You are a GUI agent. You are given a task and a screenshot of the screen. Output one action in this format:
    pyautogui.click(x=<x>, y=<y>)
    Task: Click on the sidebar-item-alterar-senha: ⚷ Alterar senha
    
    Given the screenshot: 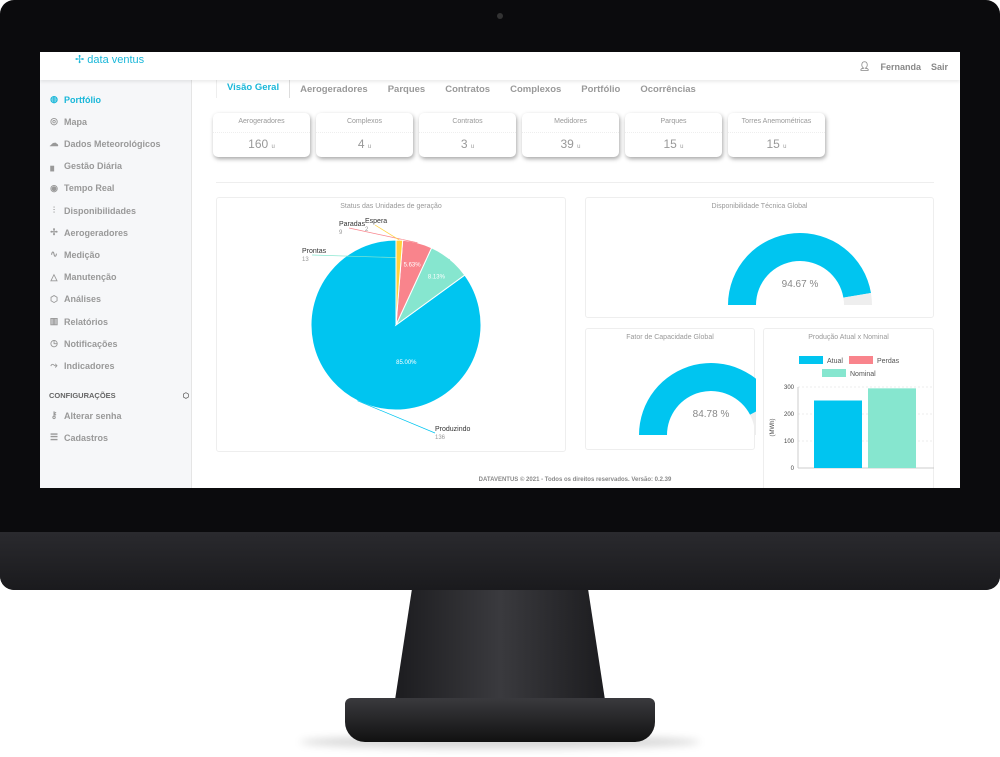 What is the action you would take?
    pyautogui.click(x=85, y=415)
    